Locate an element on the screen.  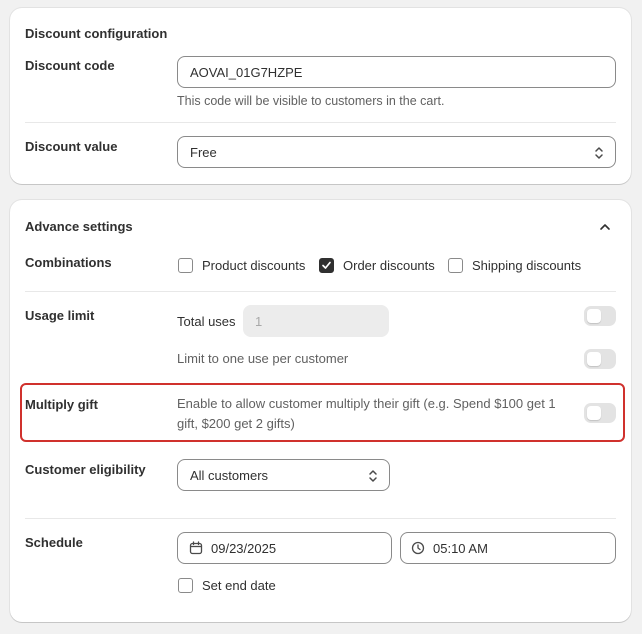
combination-product-discounts: Product discounts is located at coordinates (241, 265).